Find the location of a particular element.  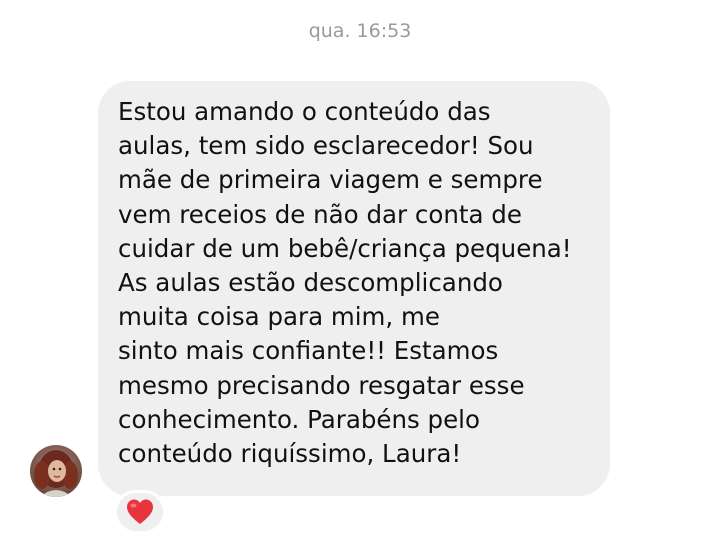

message-line: mesmo precisando resgatar esse is located at coordinates (321, 385).